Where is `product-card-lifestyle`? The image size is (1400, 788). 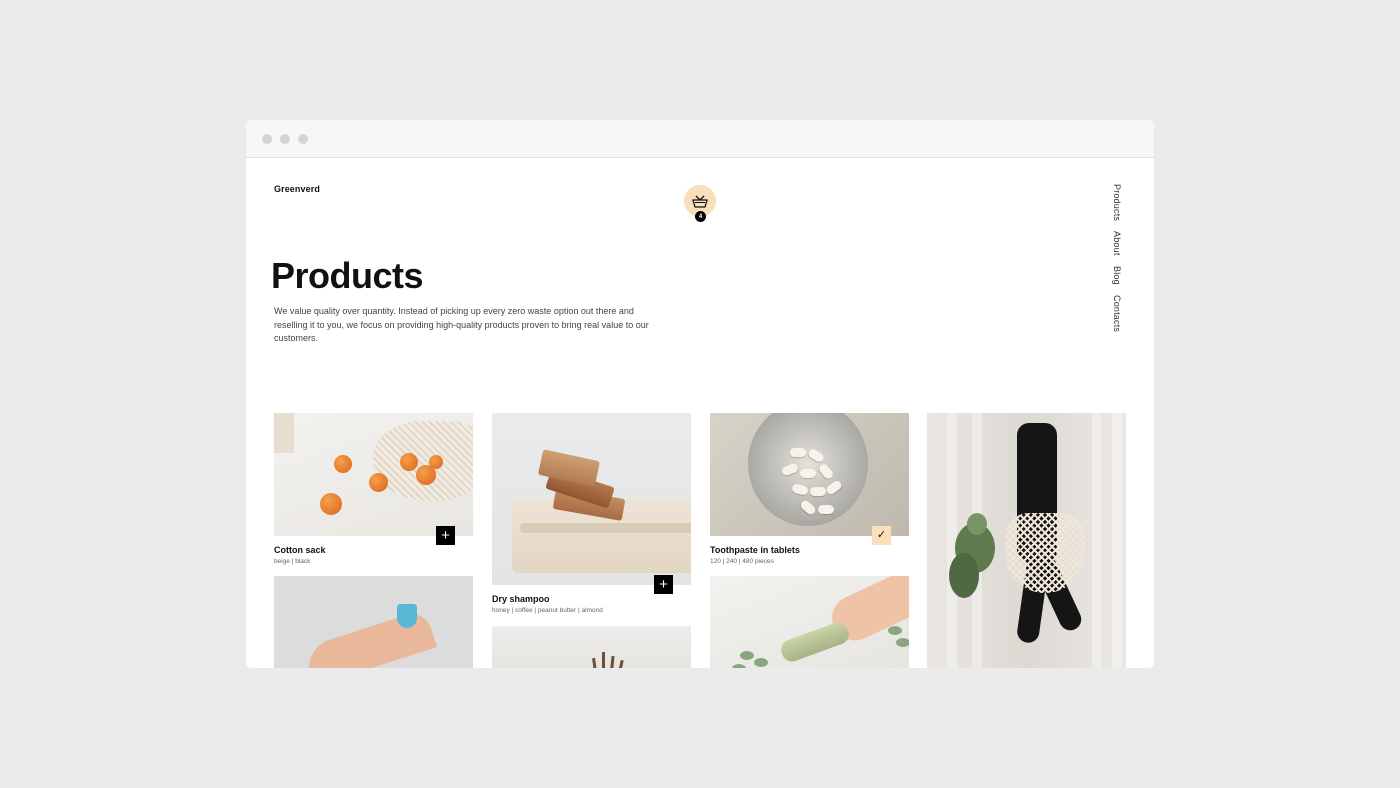 product-card-lifestyle is located at coordinates (1026, 540).